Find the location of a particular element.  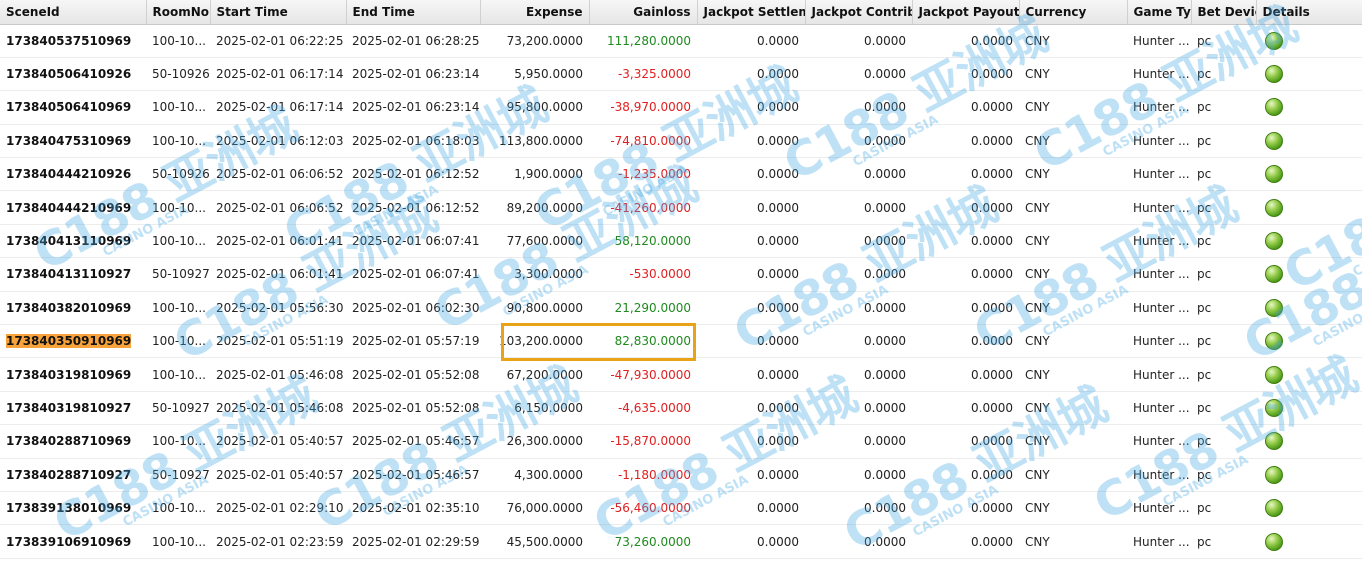

gainloss-cell: -1,235.0000 is located at coordinates (643, 174).